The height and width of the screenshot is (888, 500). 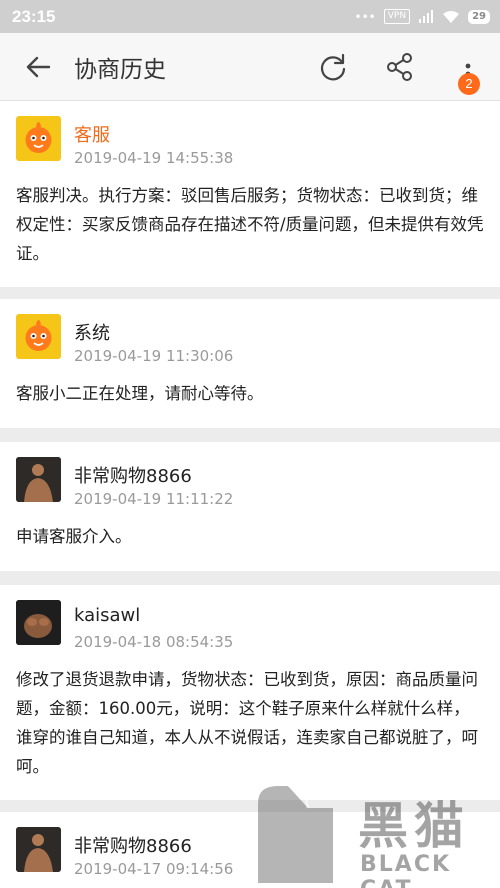 What do you see at coordinates (250, 16) in the screenshot?
I see `status-bar: 23:15 ••• VPN 29` at bounding box center [250, 16].